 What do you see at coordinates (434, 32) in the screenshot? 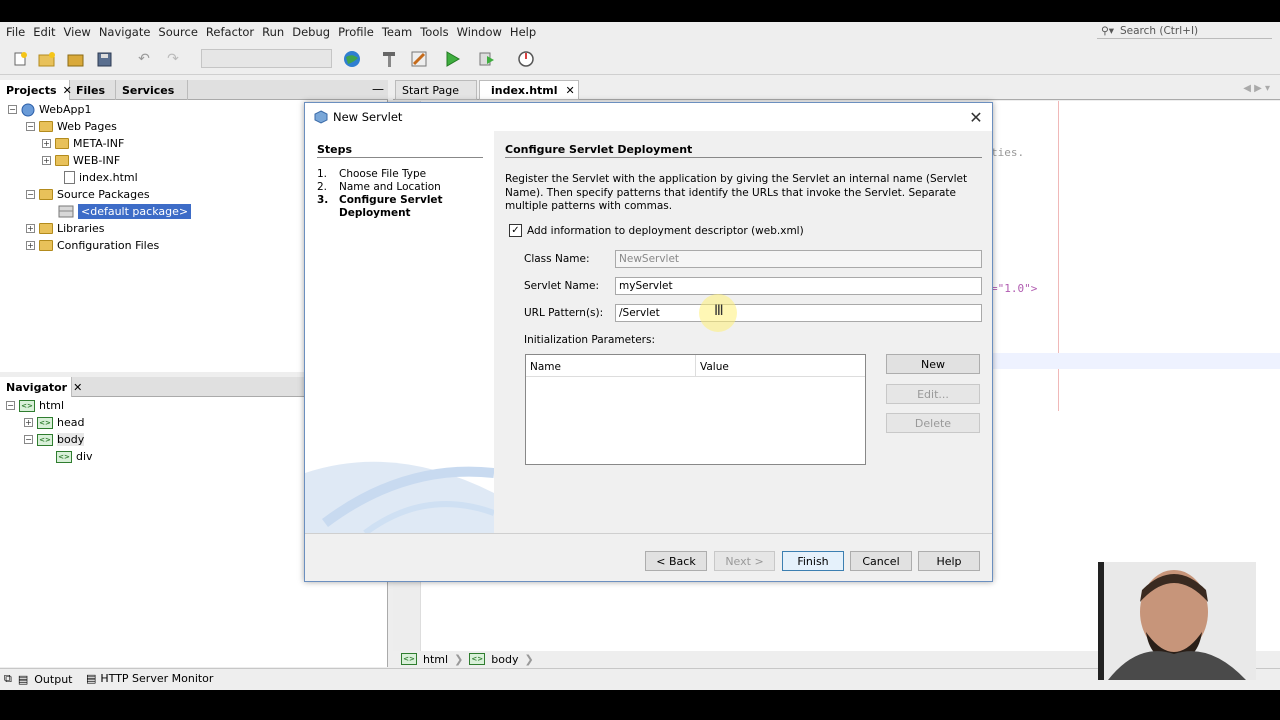
I see `menu-tools: Tools` at bounding box center [434, 32].